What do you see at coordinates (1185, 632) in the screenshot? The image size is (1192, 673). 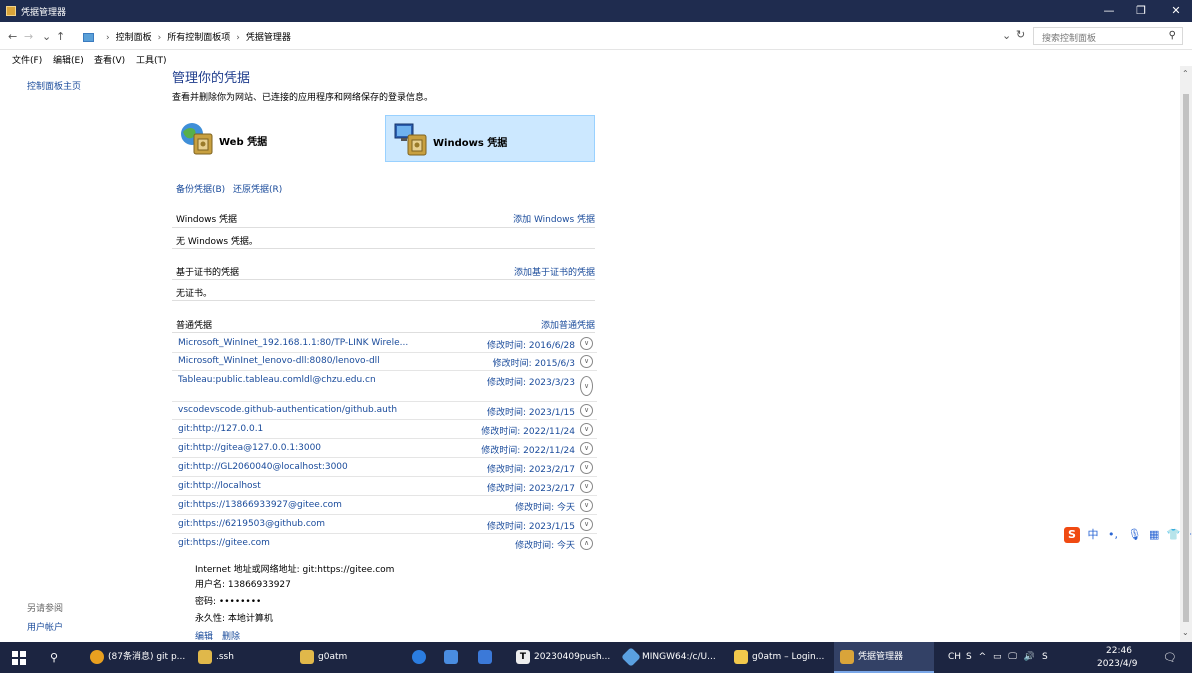 I see `scroll-down-icon: ⌄` at bounding box center [1185, 632].